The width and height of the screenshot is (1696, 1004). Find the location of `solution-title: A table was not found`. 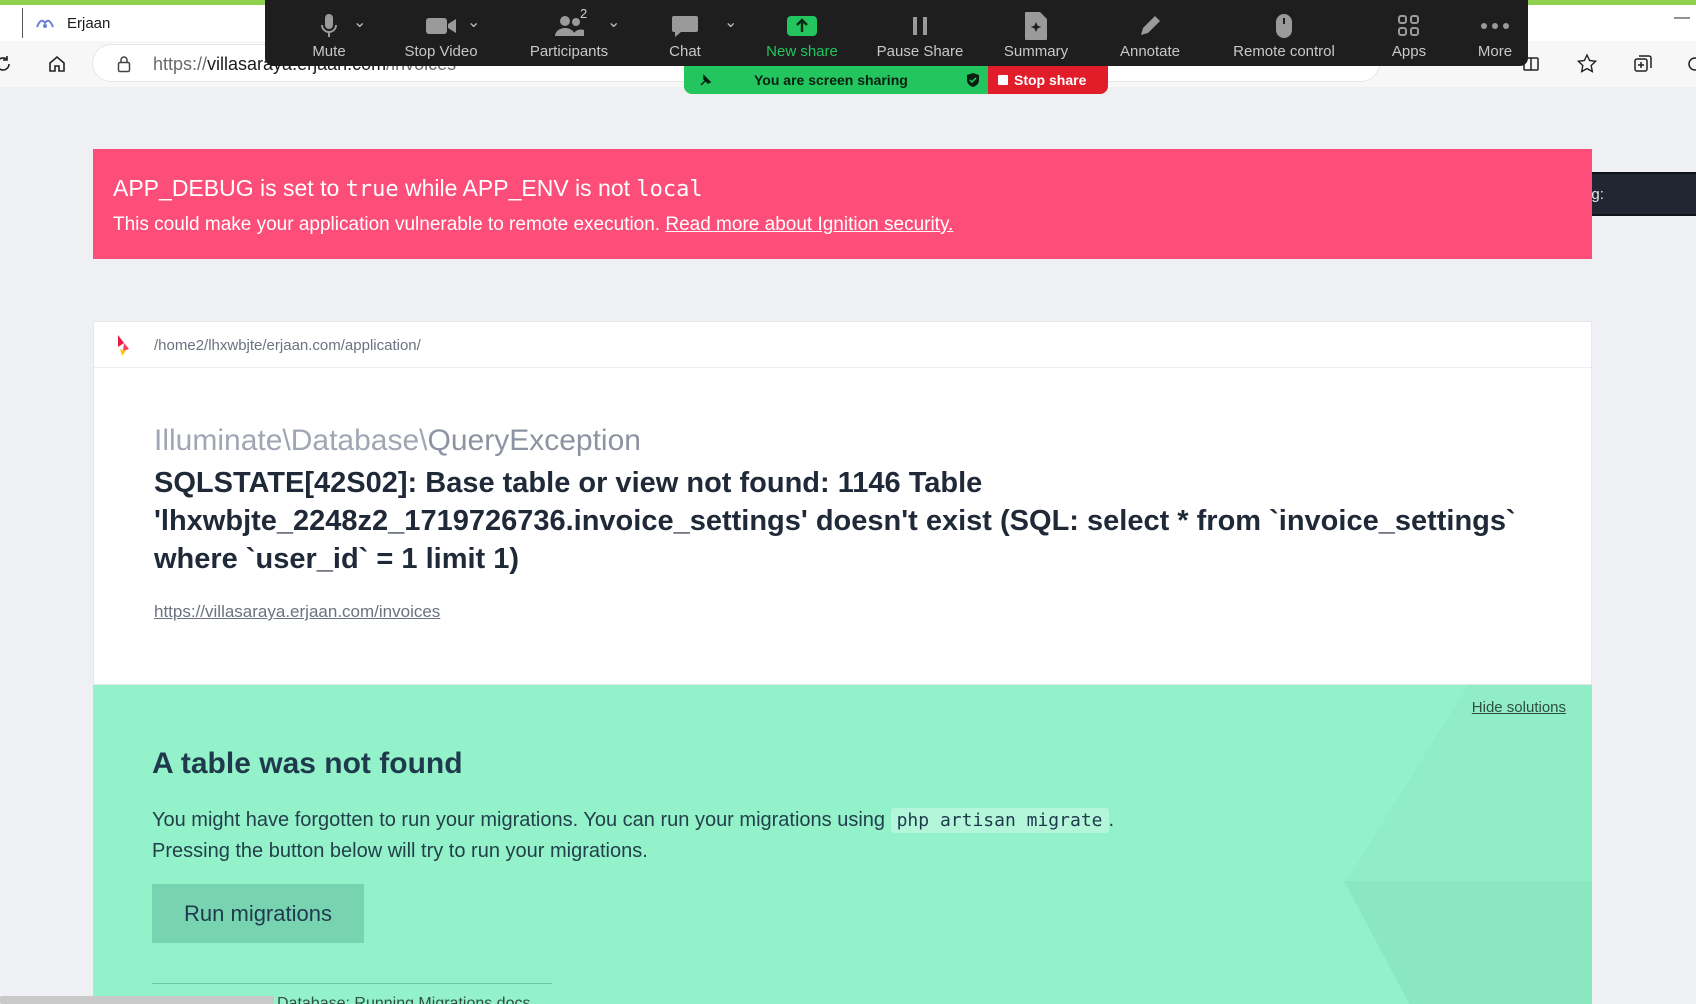

solution-title: A table was not found is located at coordinates (307, 763).